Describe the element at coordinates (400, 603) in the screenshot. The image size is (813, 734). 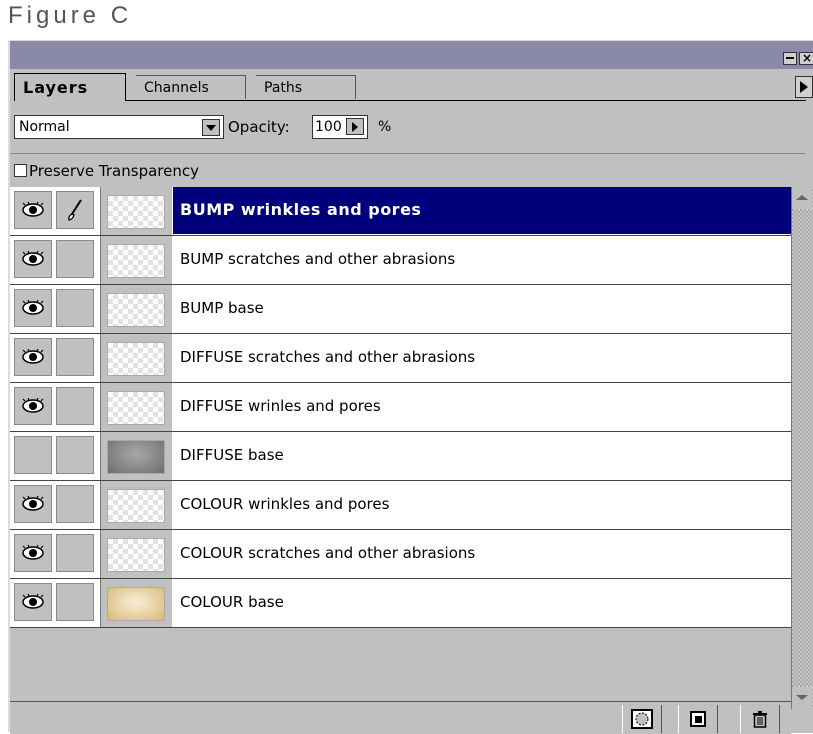
I see `layer-row: COLOUR base` at that location.